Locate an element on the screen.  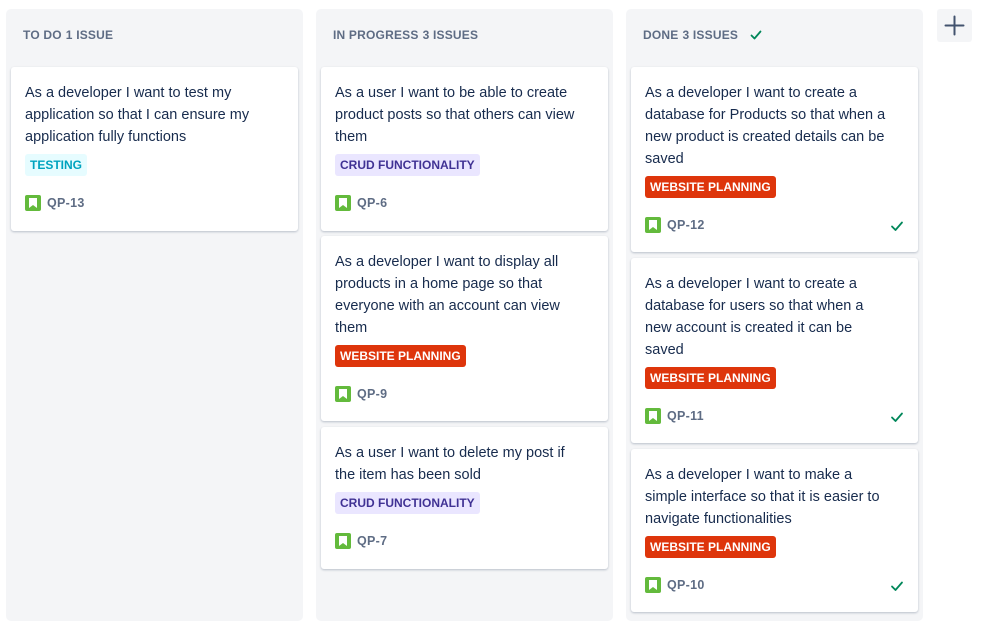
epic-label: TESTING is located at coordinates (56, 165).